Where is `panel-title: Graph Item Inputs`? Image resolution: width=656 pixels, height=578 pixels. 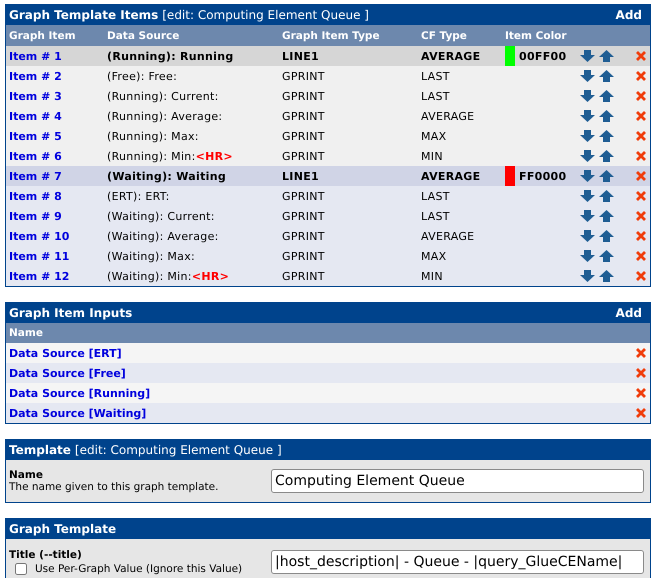
panel-title: Graph Item Inputs is located at coordinates (70, 313).